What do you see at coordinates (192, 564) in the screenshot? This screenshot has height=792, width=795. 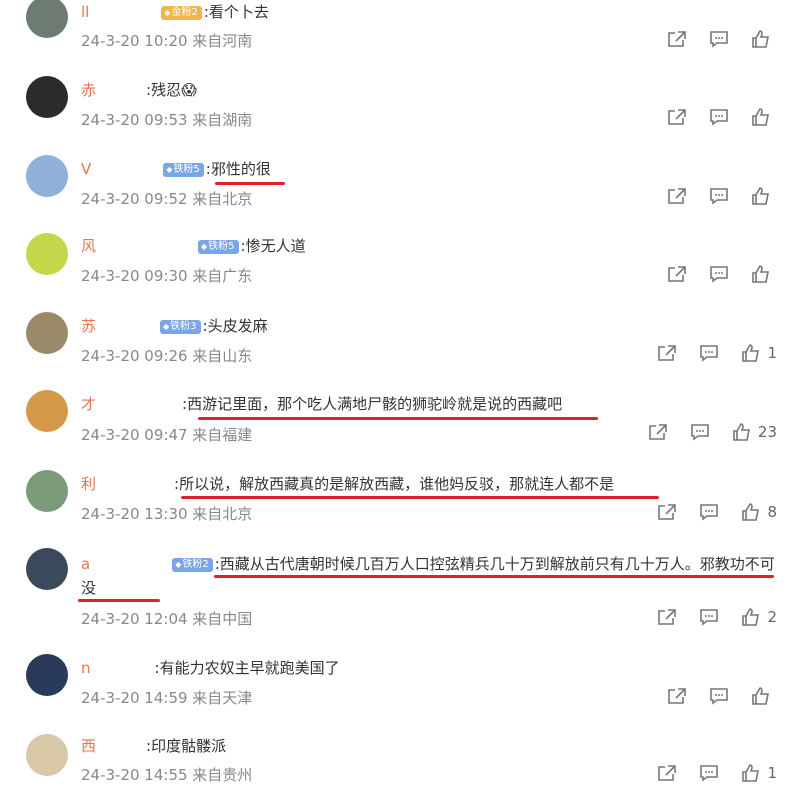 I see `fan-badge: 铁粉2` at bounding box center [192, 564].